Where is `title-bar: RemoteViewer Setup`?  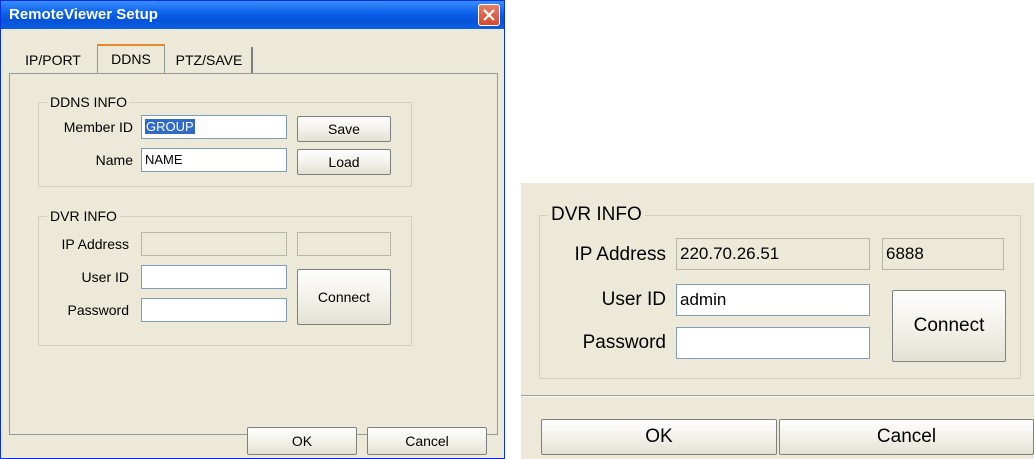 title-bar: RemoteViewer Setup is located at coordinates (252, 15).